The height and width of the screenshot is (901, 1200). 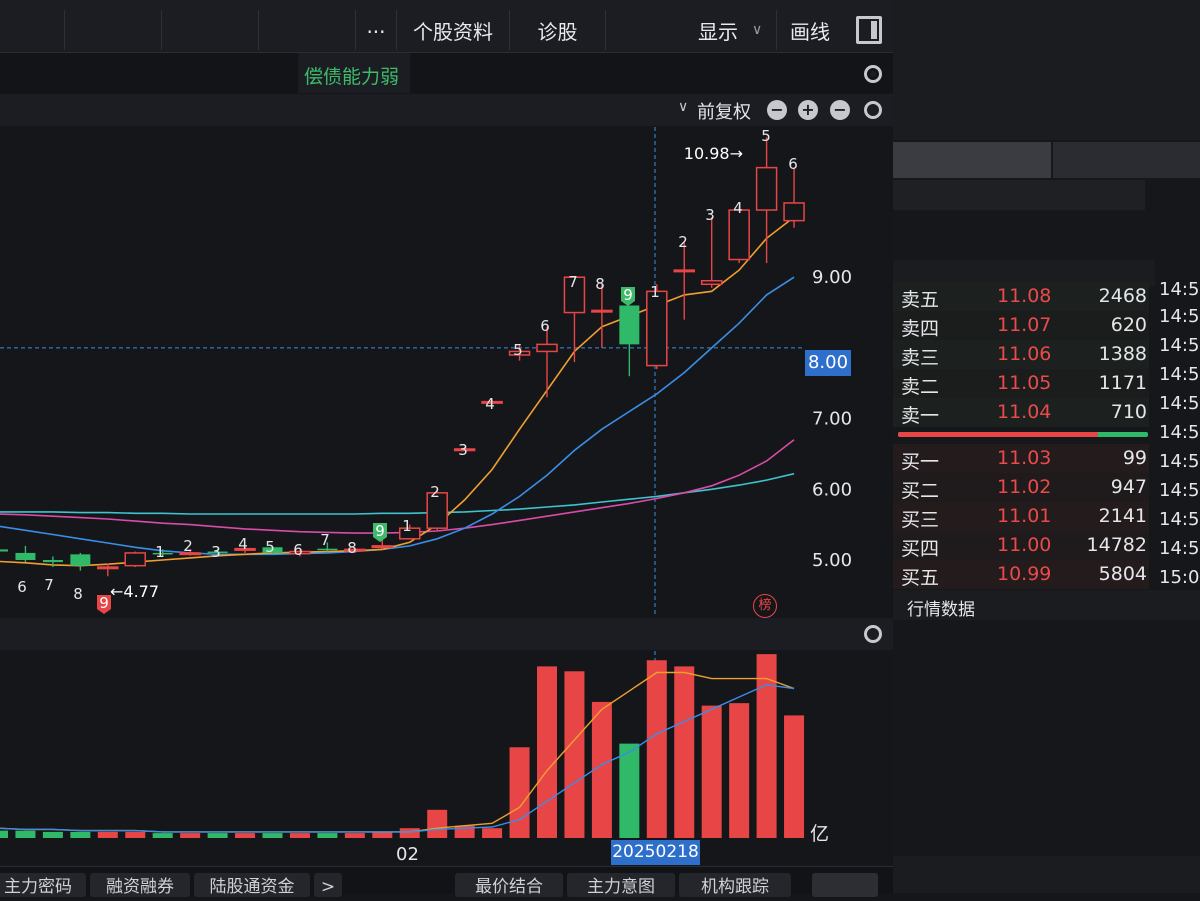 What do you see at coordinates (1046, 605) in the screenshot?
I see `market-data-header: 行情数据` at bounding box center [1046, 605].